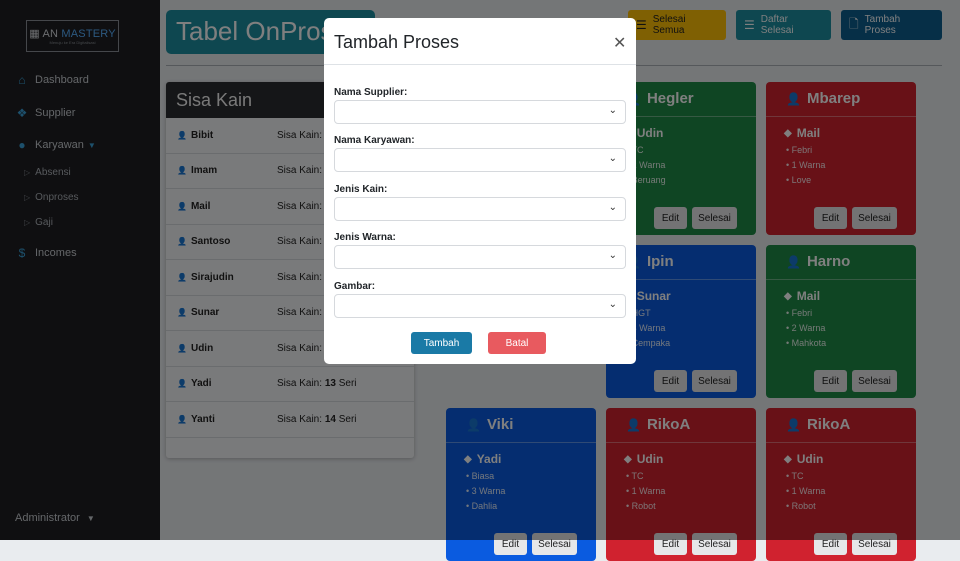 This screenshot has width=960, height=561. I want to click on close-icon: ✕, so click(619, 43).